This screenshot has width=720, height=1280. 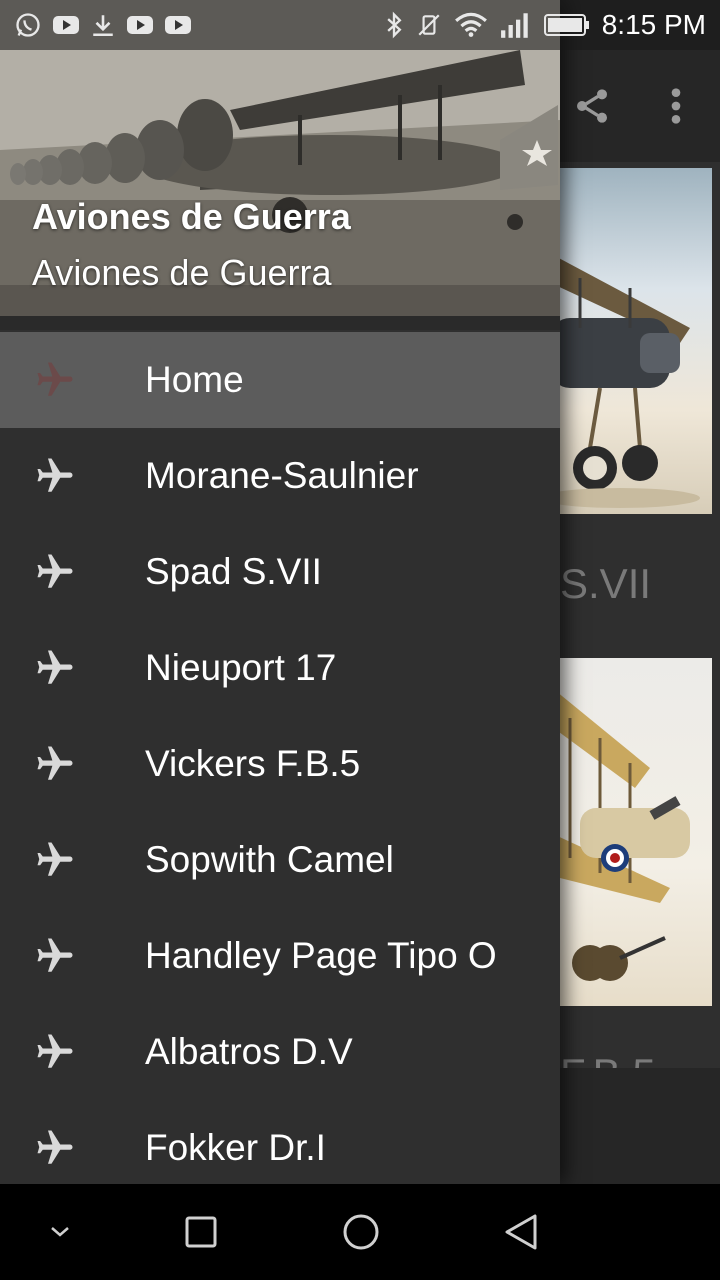 I want to click on card-image-vickers, so click(x=626, y=832).